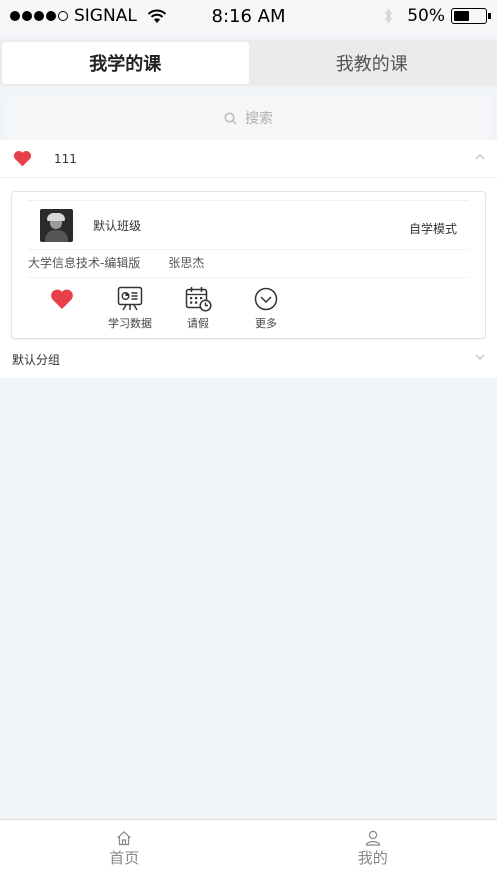 The width and height of the screenshot is (497, 883). I want to click on search-bar: 搜索, so click(248, 118).